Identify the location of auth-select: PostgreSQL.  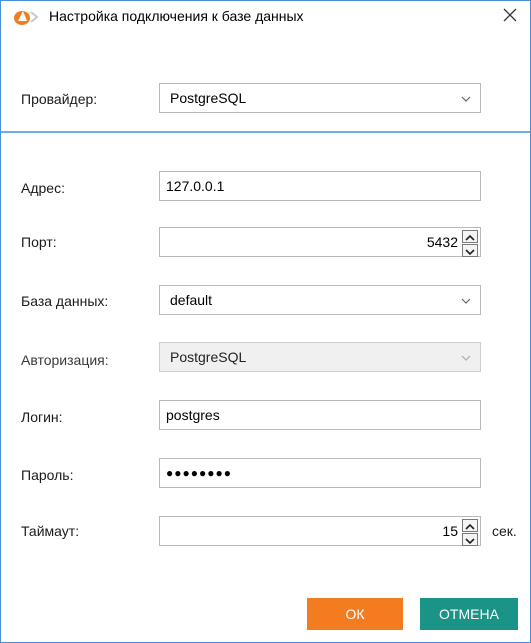
(320, 357).